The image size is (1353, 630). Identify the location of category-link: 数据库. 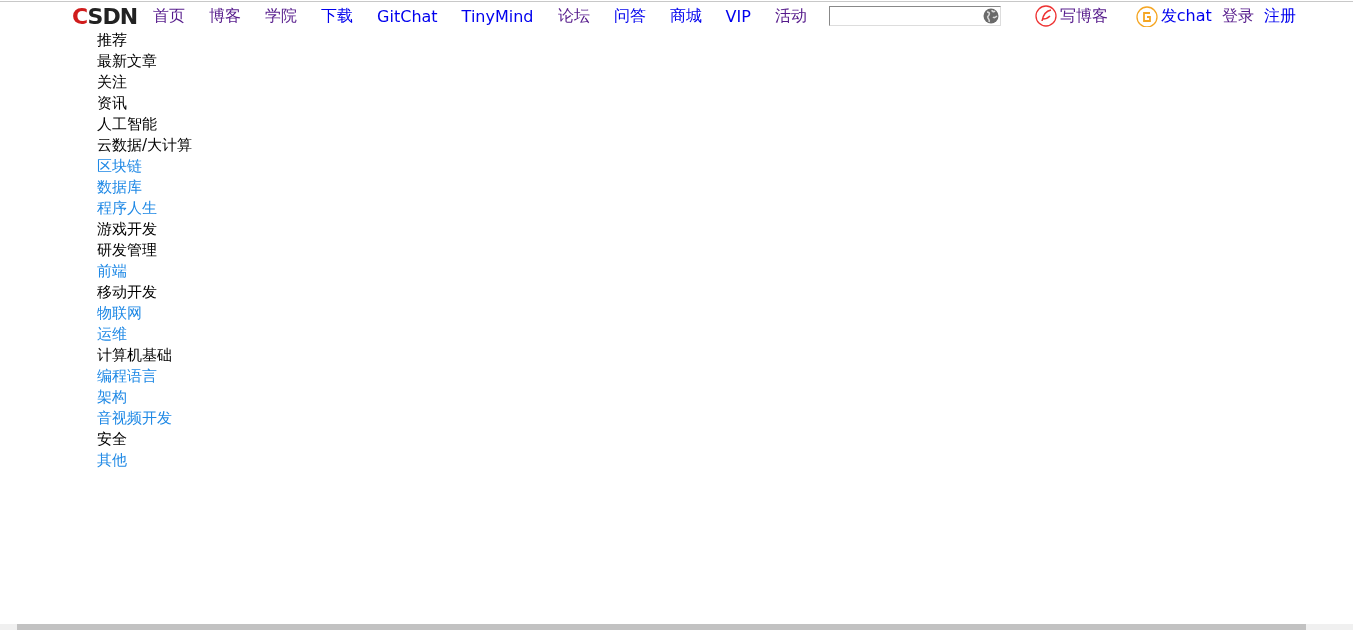
(119, 187).